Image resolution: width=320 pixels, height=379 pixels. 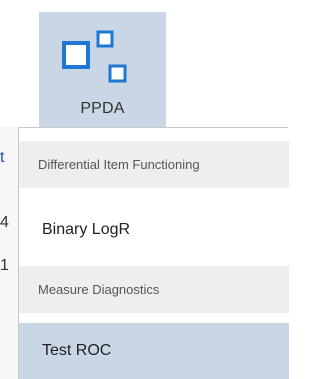 I want to click on ppda-ribbon-button: PPDA, so click(x=102, y=69).